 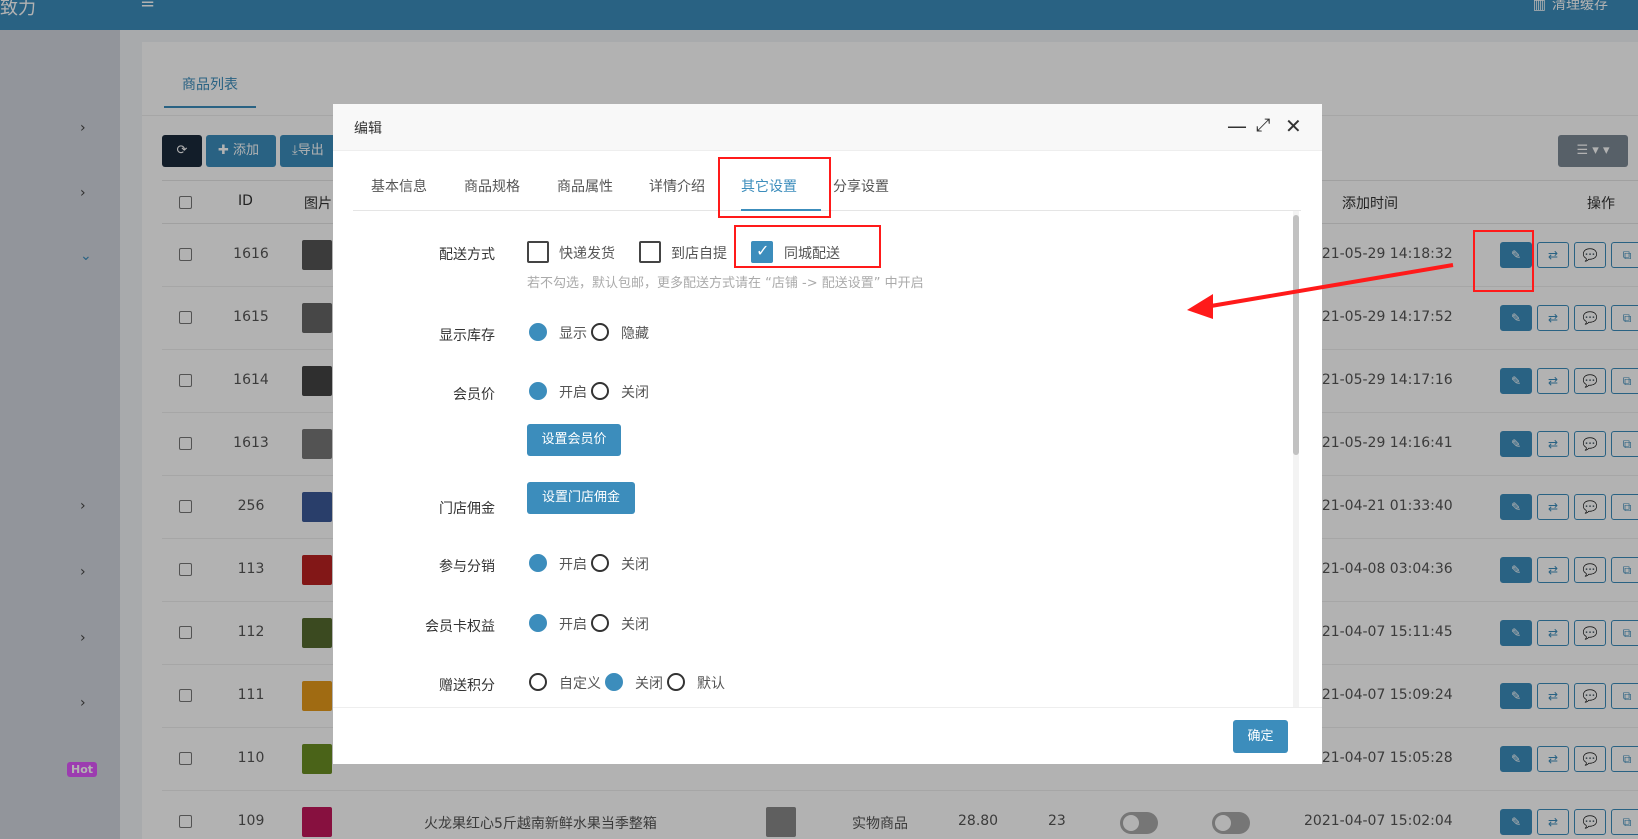 What do you see at coordinates (1320, 291) in the screenshot?
I see `annotation-arrow` at bounding box center [1320, 291].